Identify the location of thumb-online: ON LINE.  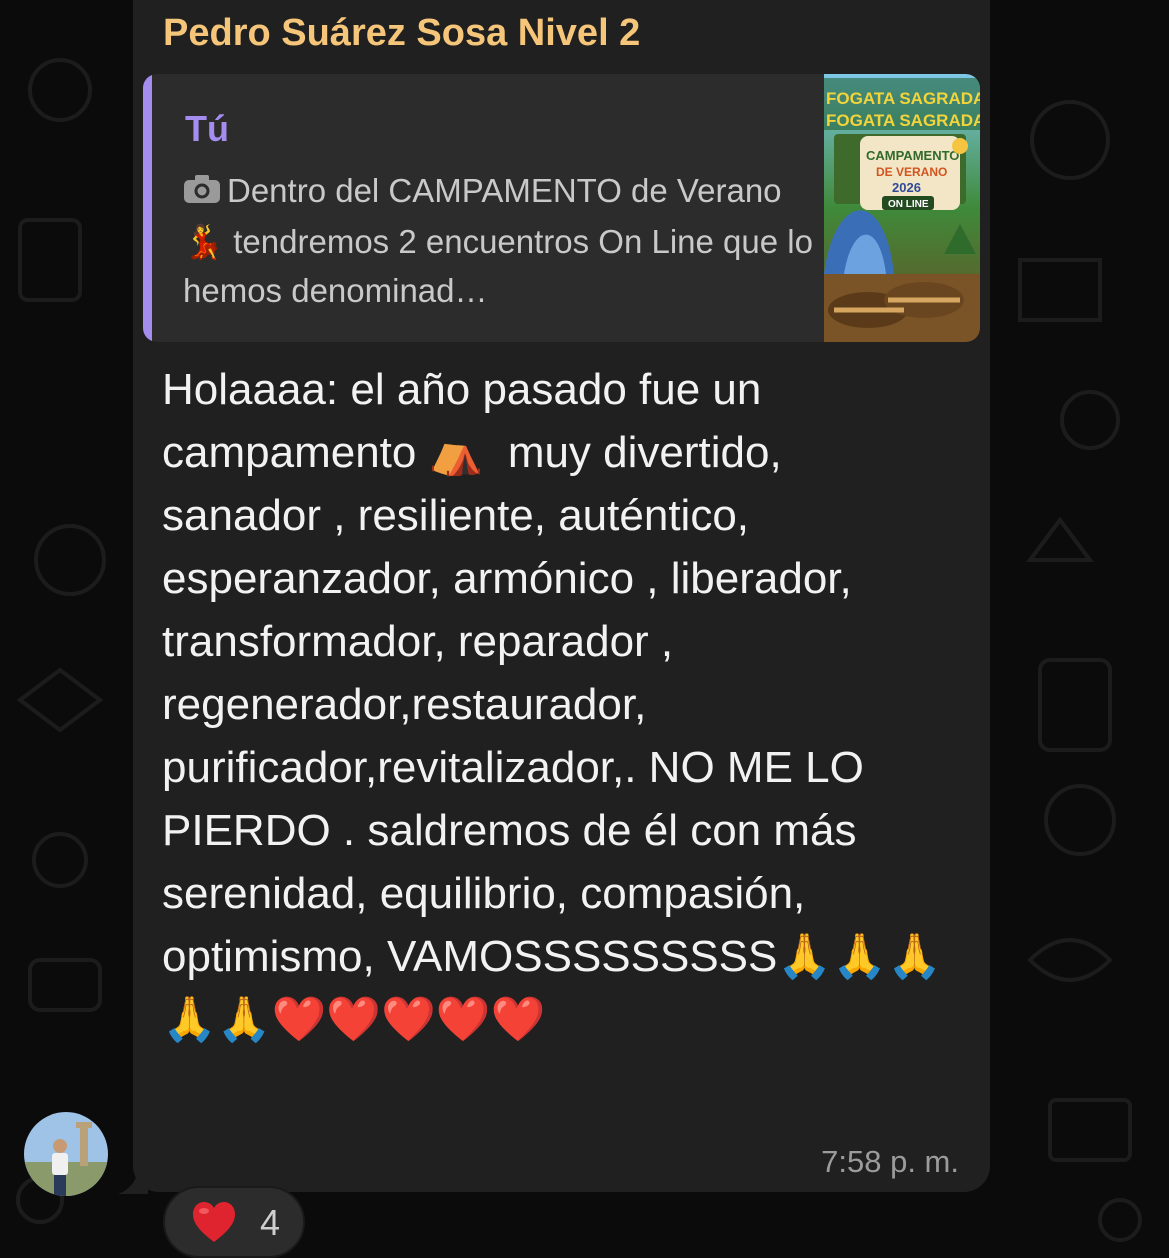
(908, 204).